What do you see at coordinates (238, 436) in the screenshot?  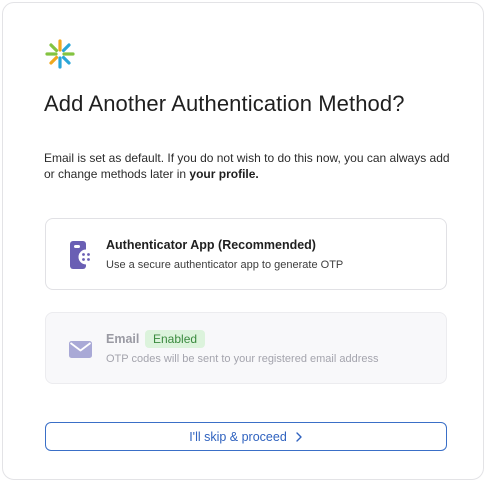 I see `skip-button-label: I'll skip & proceed` at bounding box center [238, 436].